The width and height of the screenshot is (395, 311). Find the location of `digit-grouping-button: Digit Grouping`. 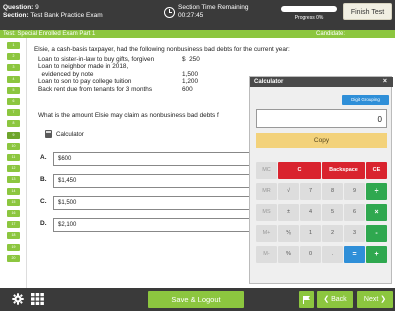

digit-grouping-button: Digit Grouping is located at coordinates (365, 100).